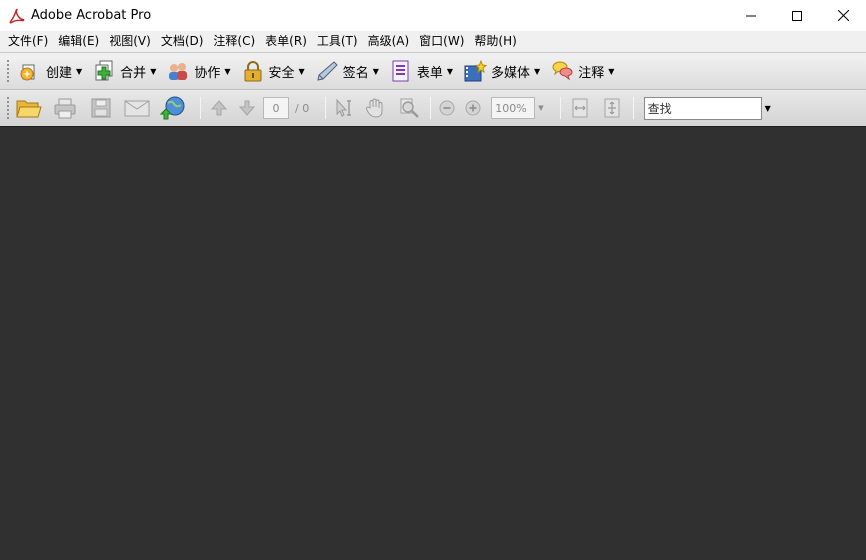 This screenshot has height=560, width=866. I want to click on close-icon, so click(843, 15).